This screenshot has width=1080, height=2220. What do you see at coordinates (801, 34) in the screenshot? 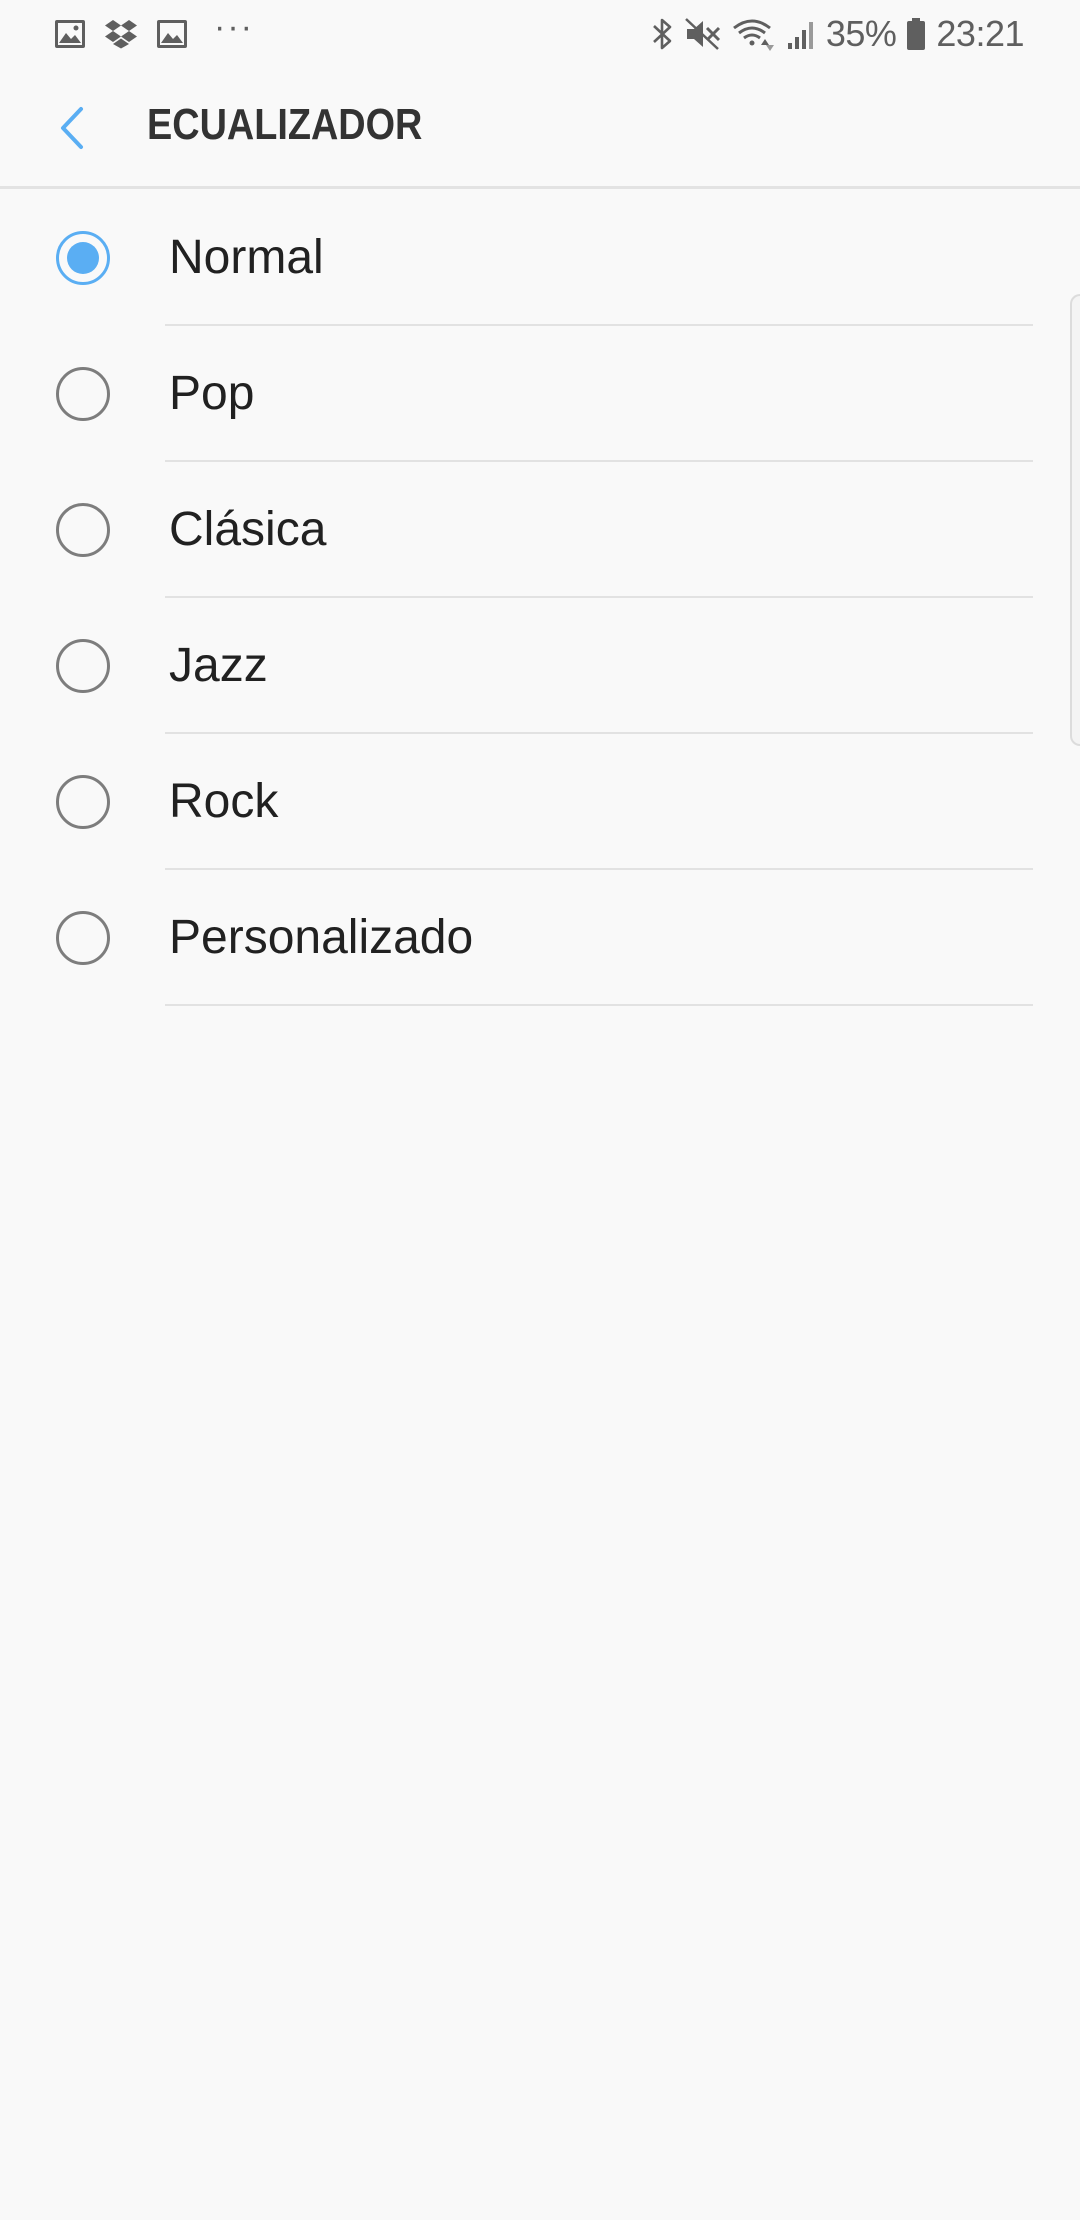
I see `signal-icon` at bounding box center [801, 34].